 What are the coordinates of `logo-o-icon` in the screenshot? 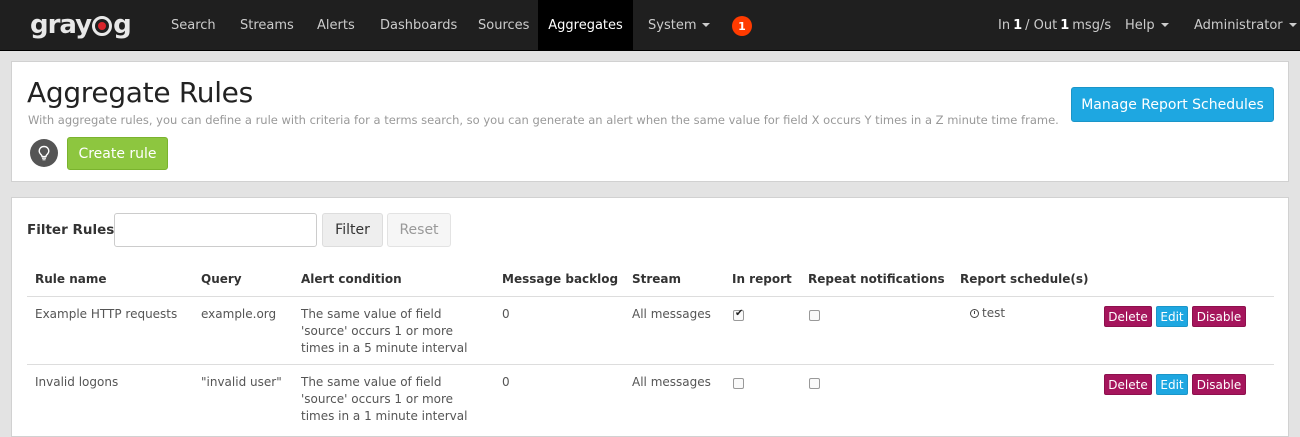 It's located at (102, 26).